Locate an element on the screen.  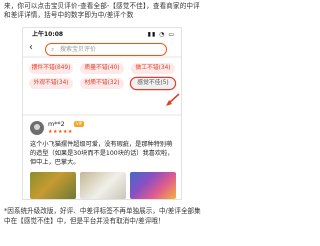
review-search-input: ⌕ 搜索宝贝评价 is located at coordinates (106, 49).